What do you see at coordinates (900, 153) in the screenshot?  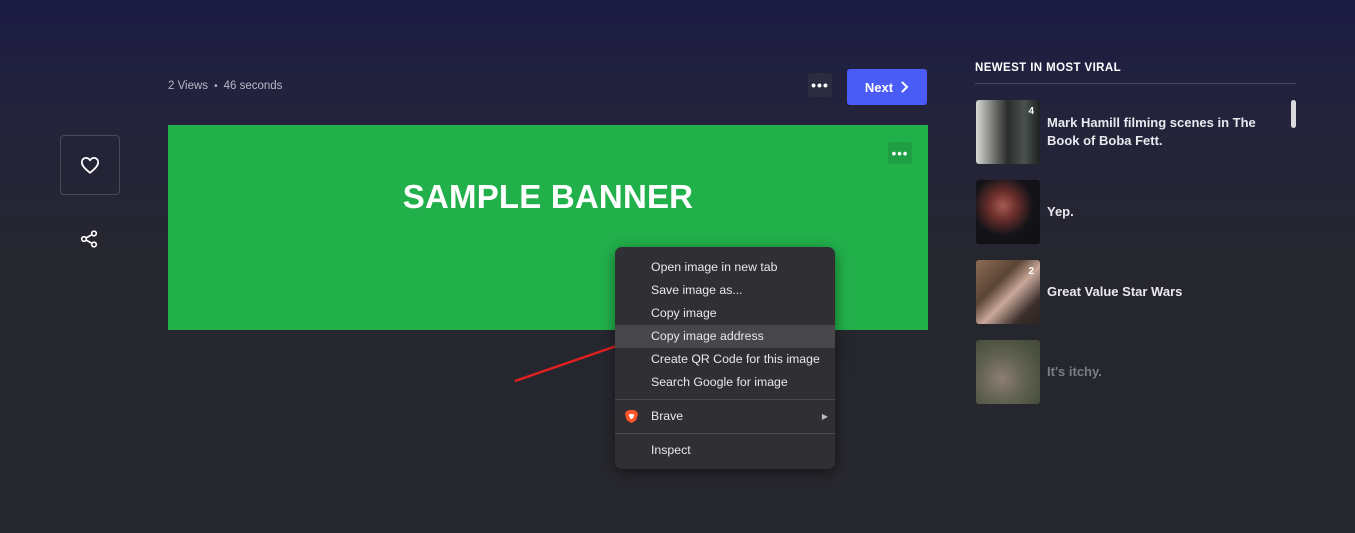 I see `image-options-button: •••` at bounding box center [900, 153].